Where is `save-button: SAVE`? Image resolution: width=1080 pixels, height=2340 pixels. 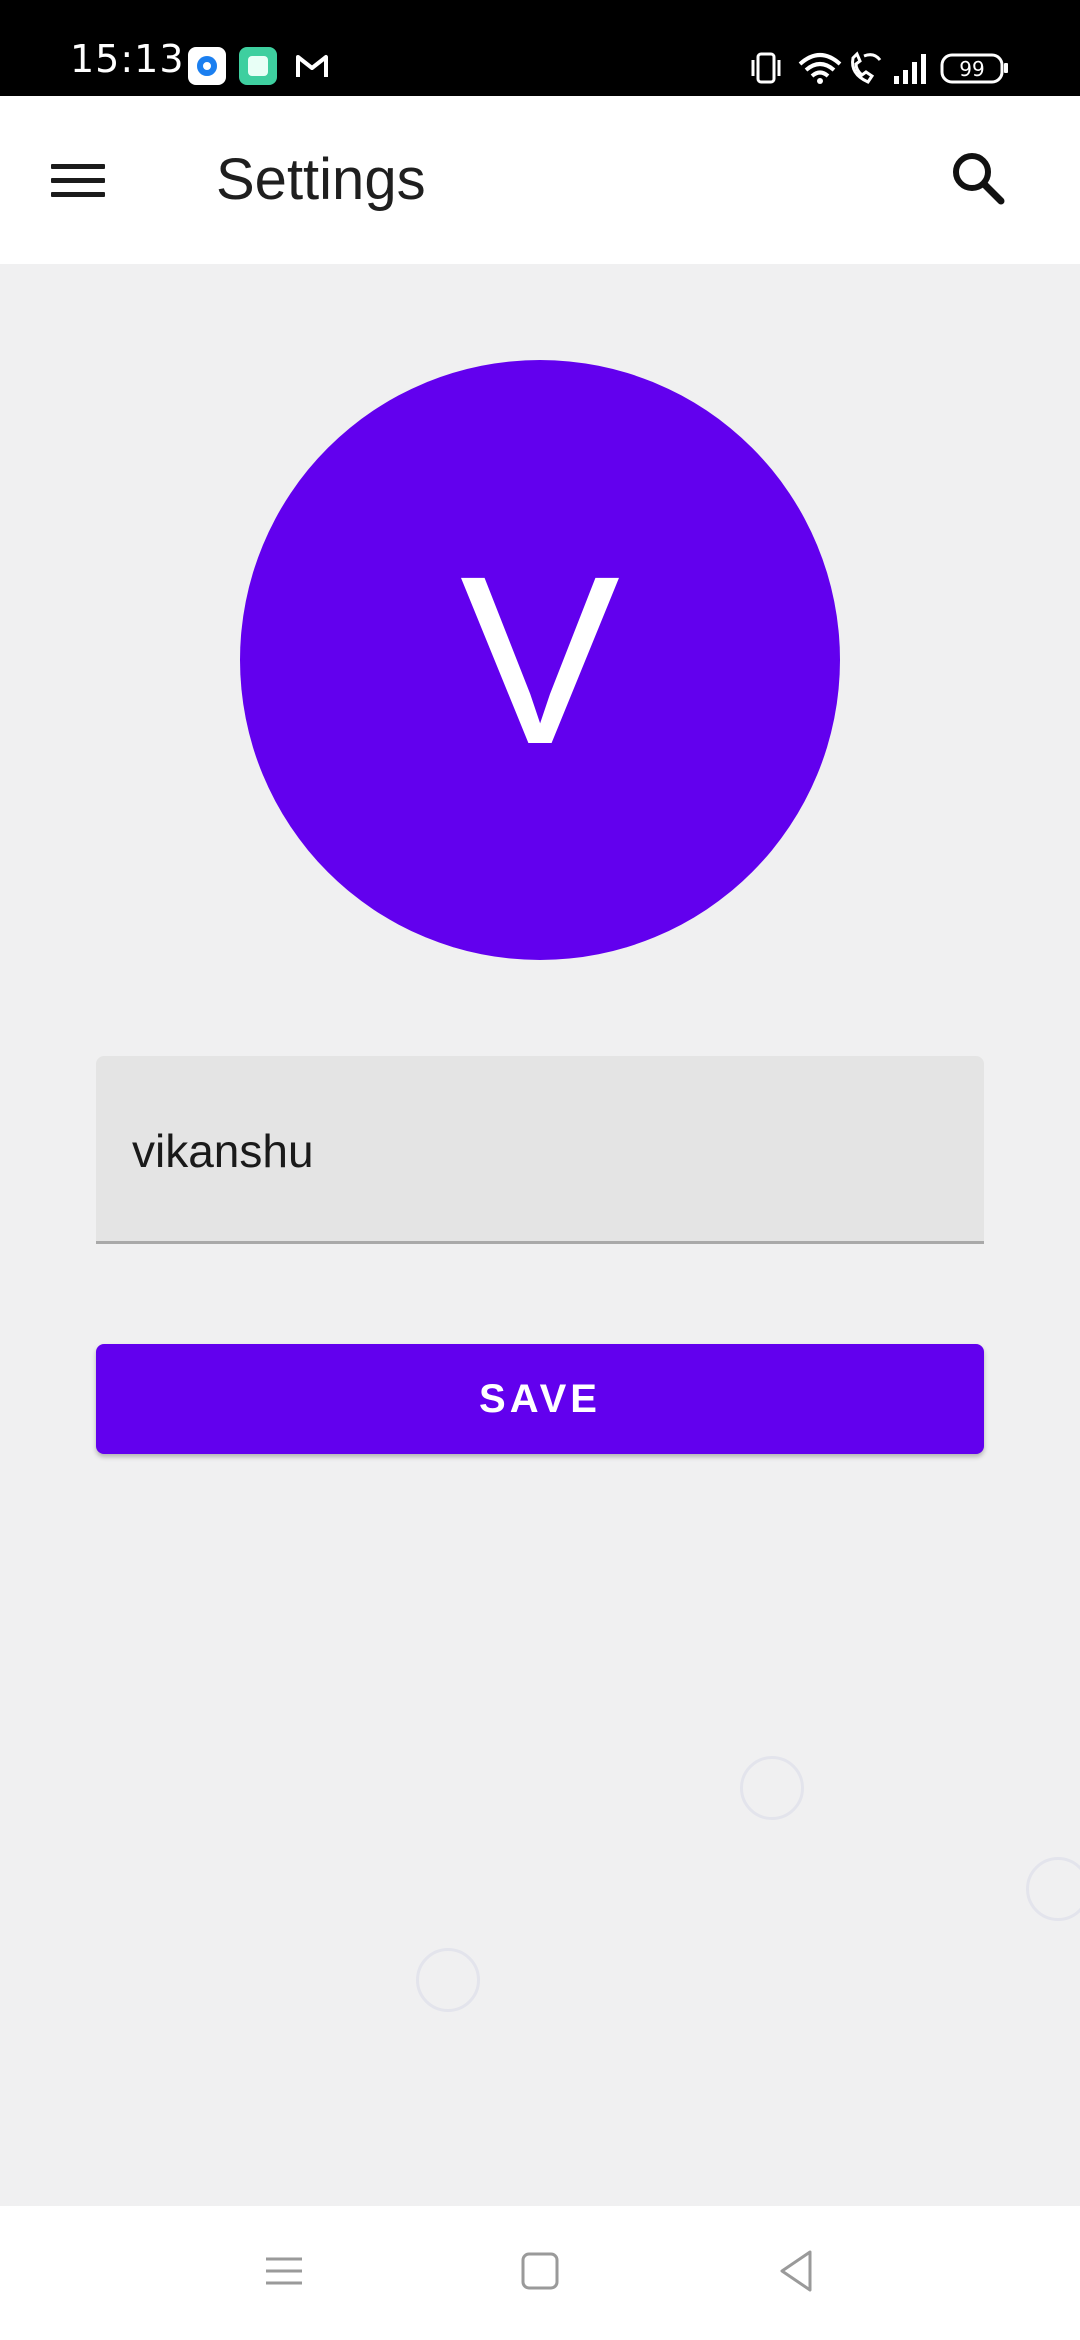
save-button: SAVE is located at coordinates (540, 1399).